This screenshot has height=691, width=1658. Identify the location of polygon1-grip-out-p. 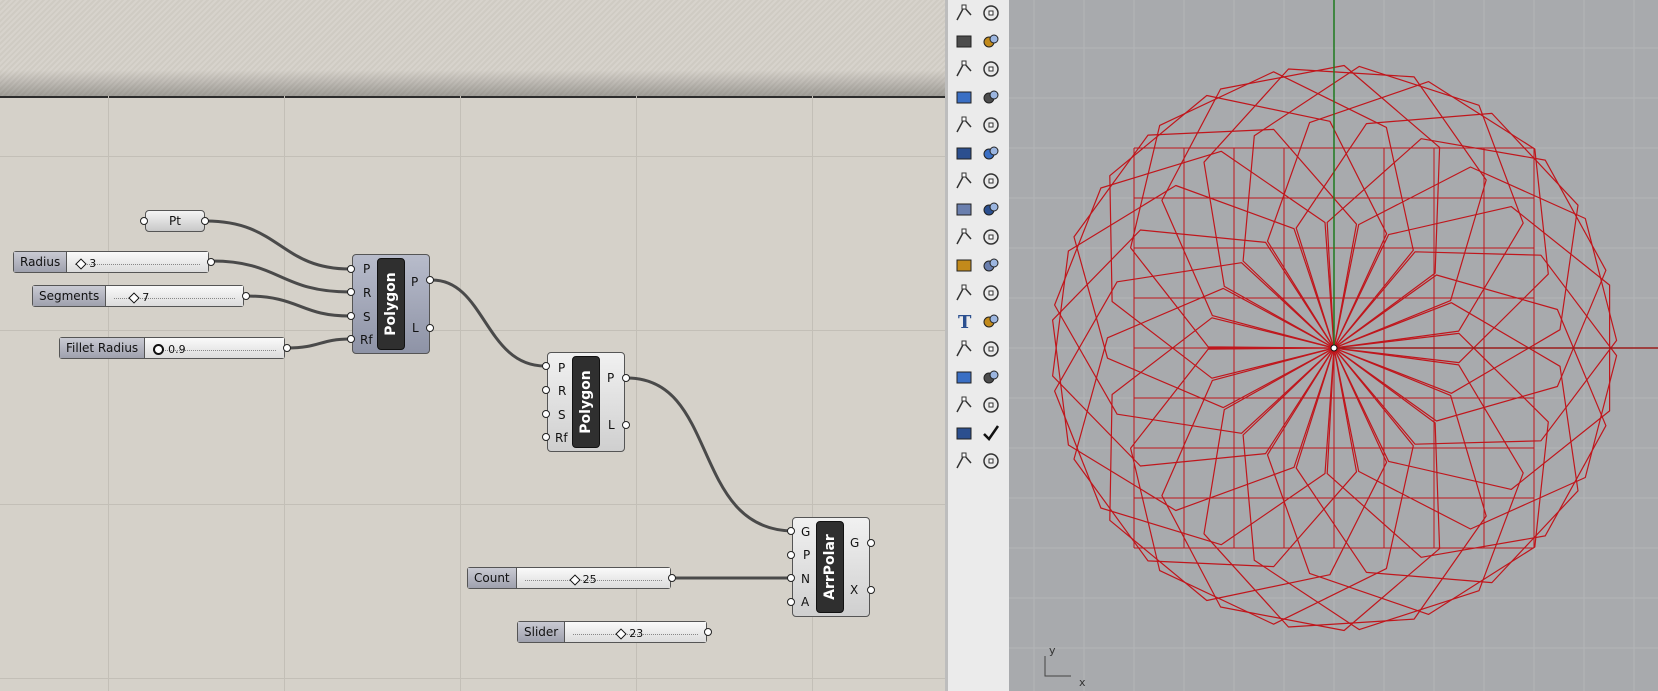
(430, 280).